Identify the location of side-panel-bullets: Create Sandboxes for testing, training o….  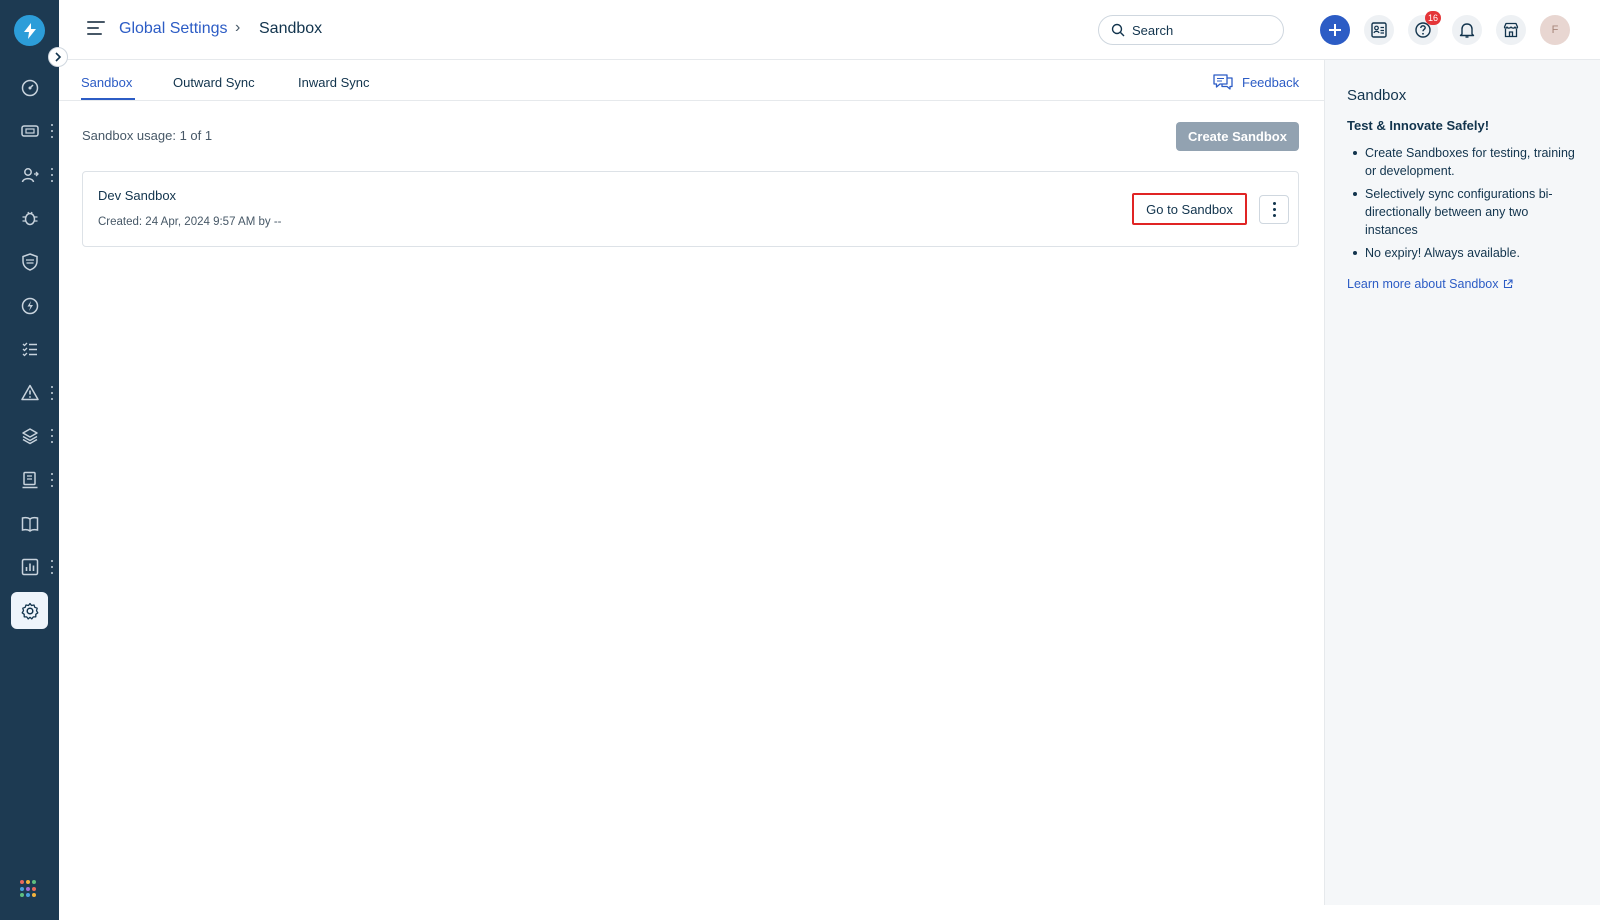
(1464, 205).